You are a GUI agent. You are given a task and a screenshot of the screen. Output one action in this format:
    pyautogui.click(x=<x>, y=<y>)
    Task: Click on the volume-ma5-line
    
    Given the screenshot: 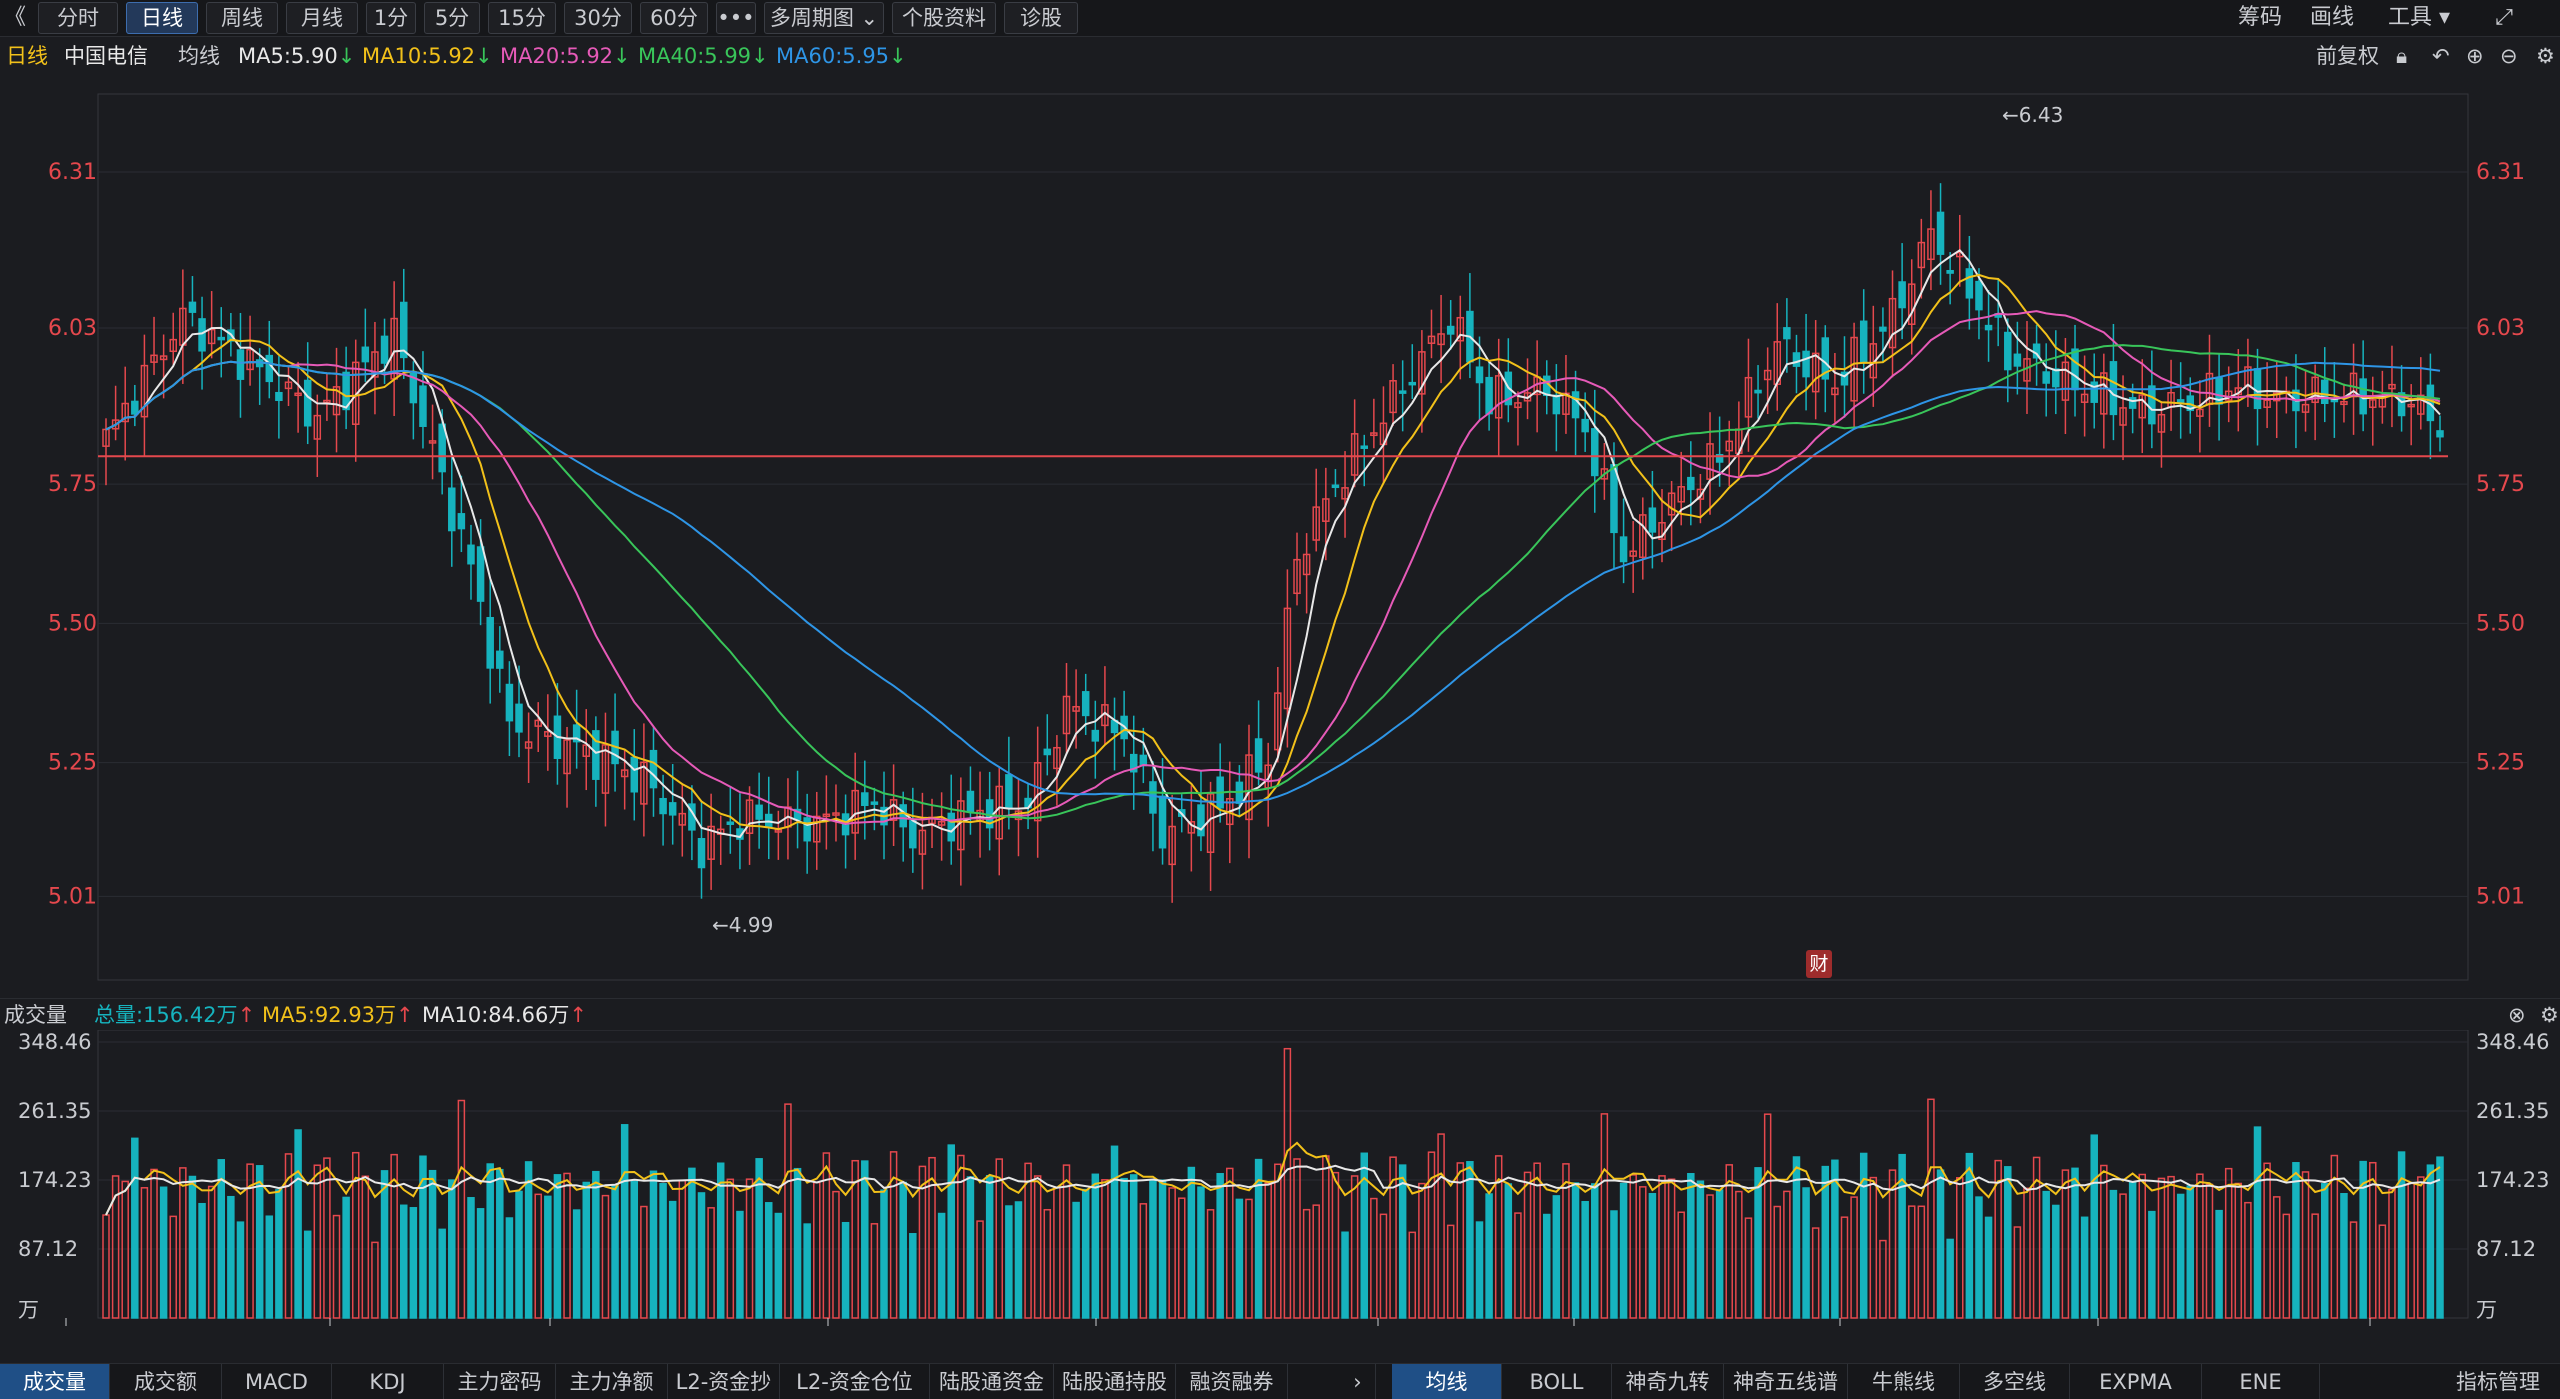 What is the action you would take?
    pyautogui.click(x=1273, y=1178)
    